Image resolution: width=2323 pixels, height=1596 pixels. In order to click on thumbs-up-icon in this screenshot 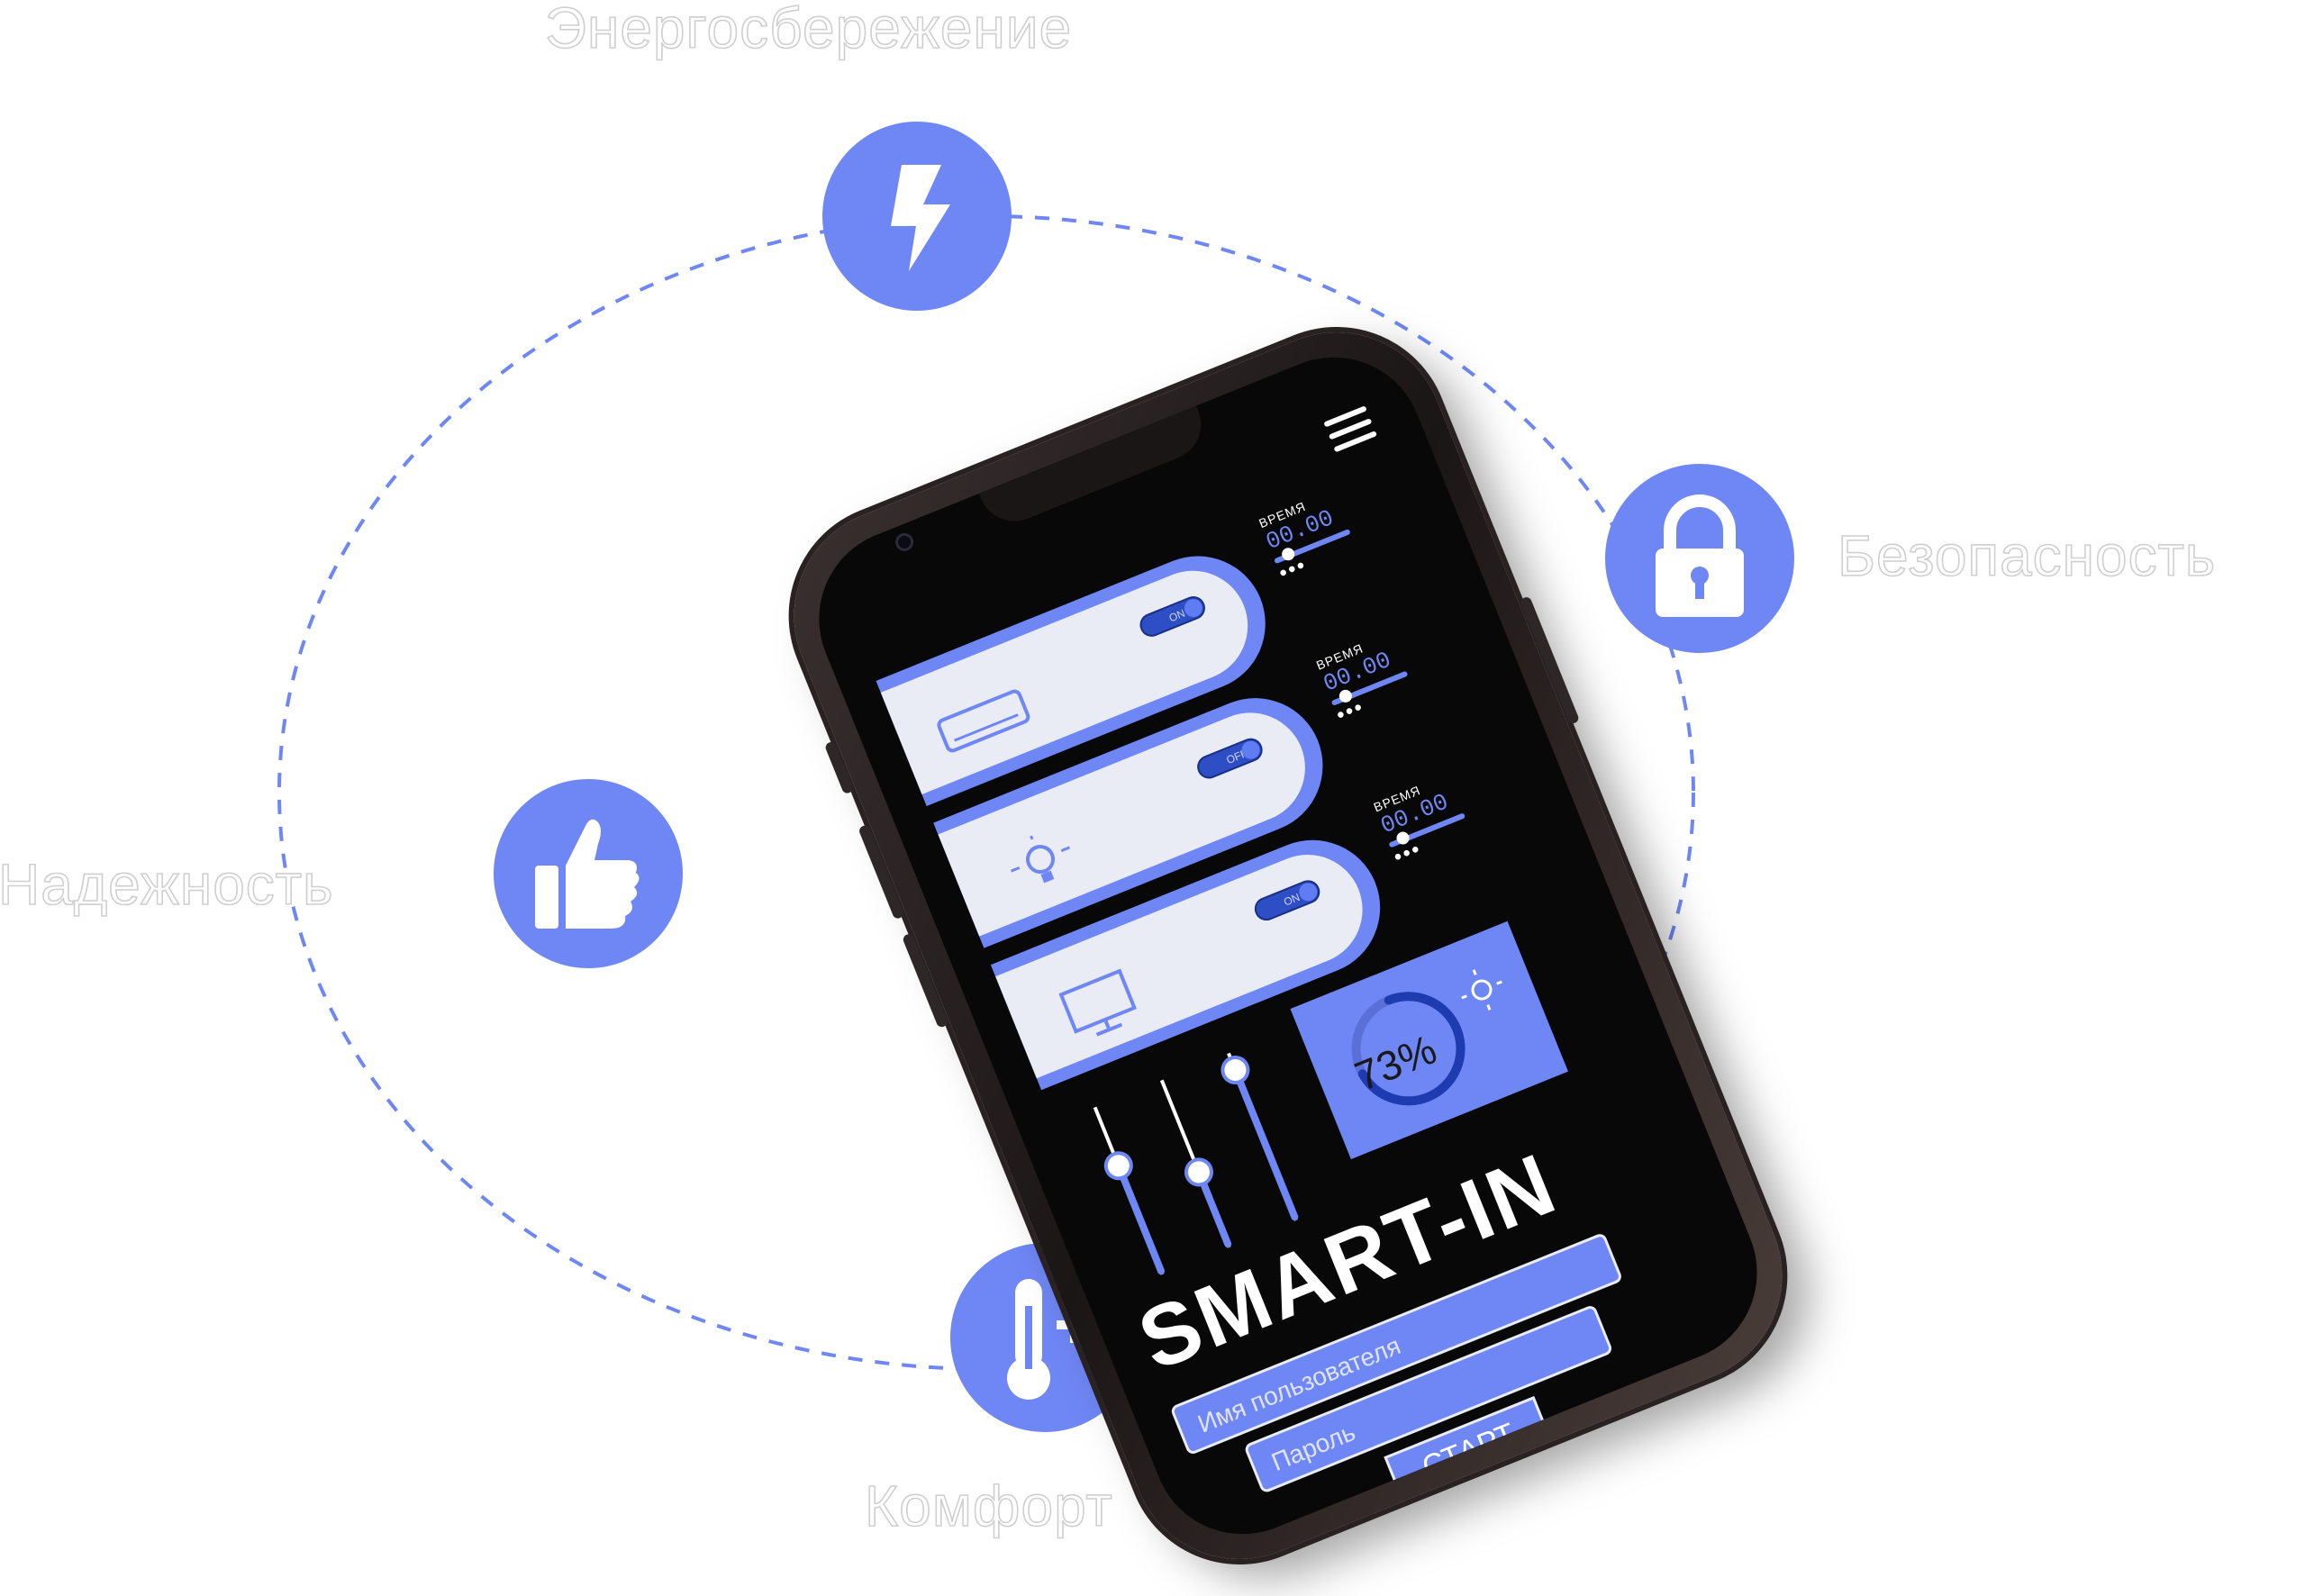, I will do `click(587, 874)`.